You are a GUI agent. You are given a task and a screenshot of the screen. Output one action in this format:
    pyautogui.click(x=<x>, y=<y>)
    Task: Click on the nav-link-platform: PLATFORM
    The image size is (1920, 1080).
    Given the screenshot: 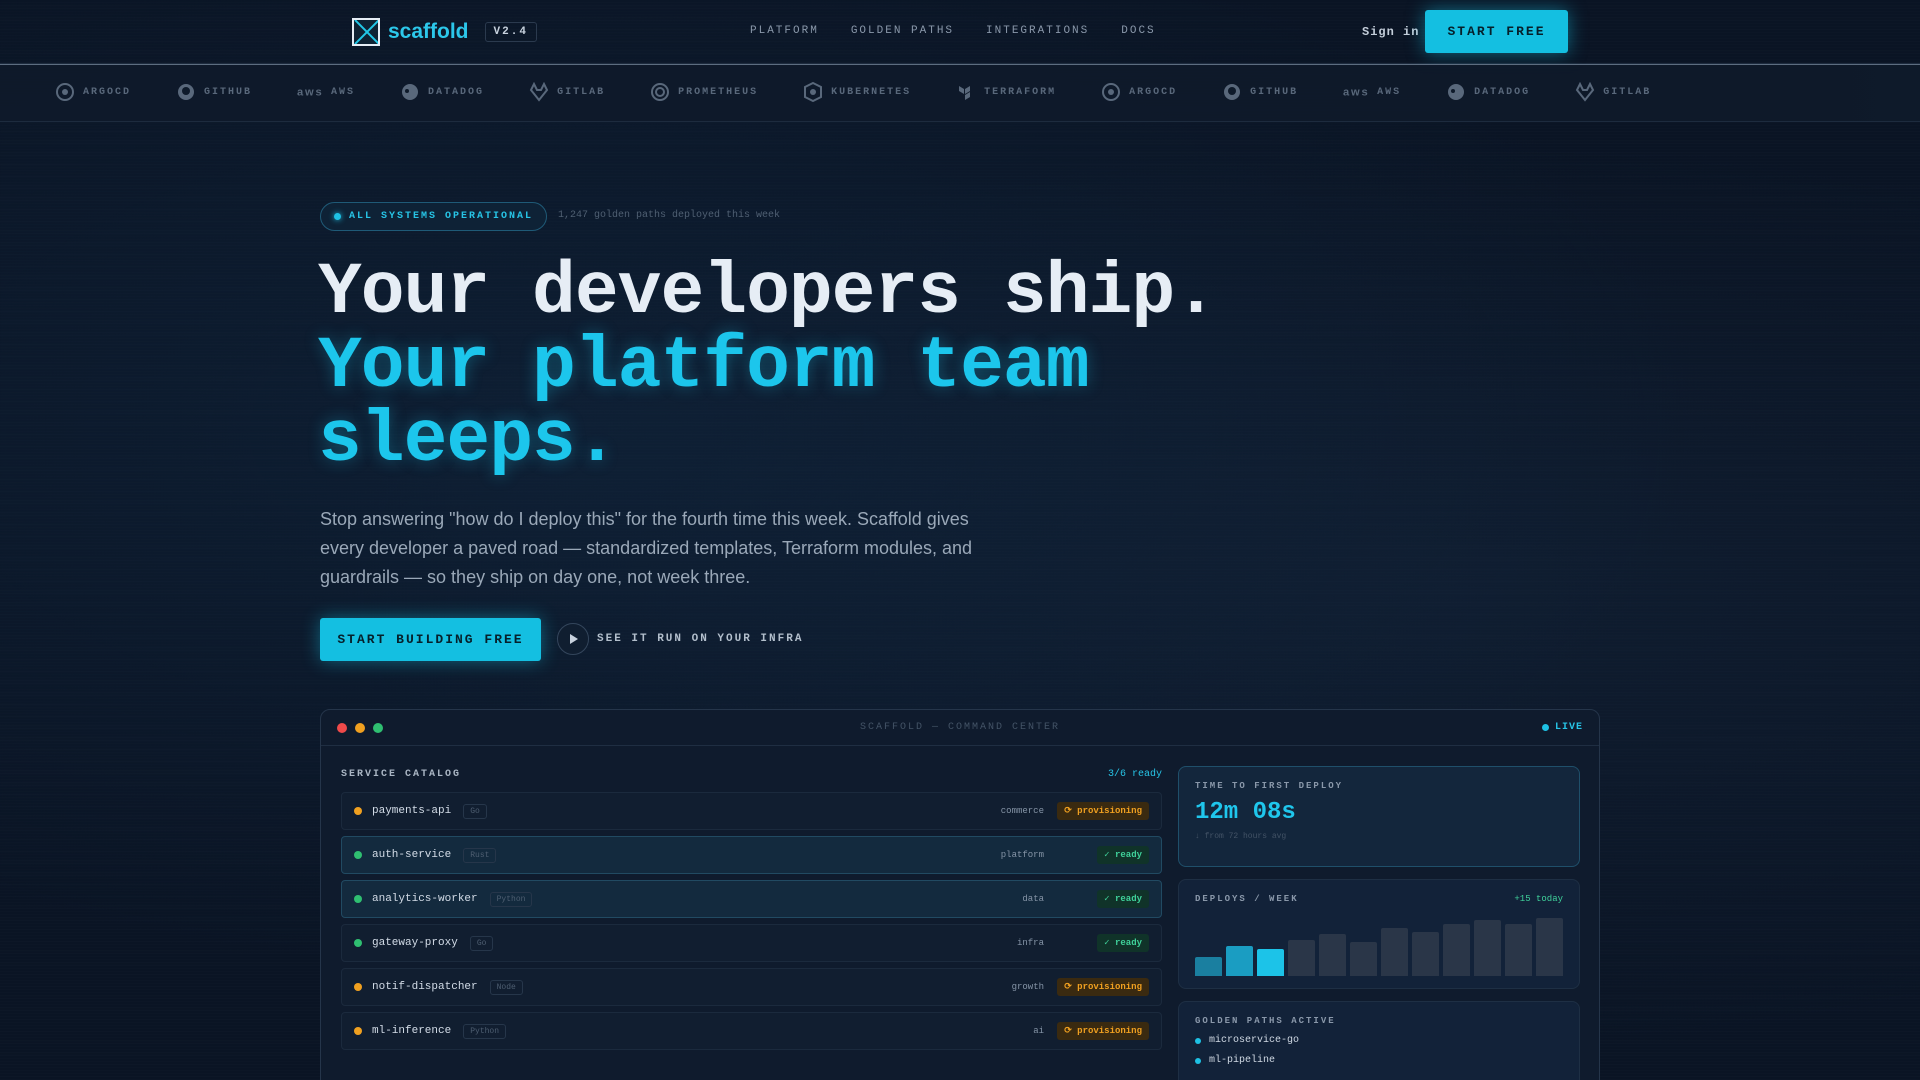 What is the action you would take?
    pyautogui.click(x=784, y=31)
    